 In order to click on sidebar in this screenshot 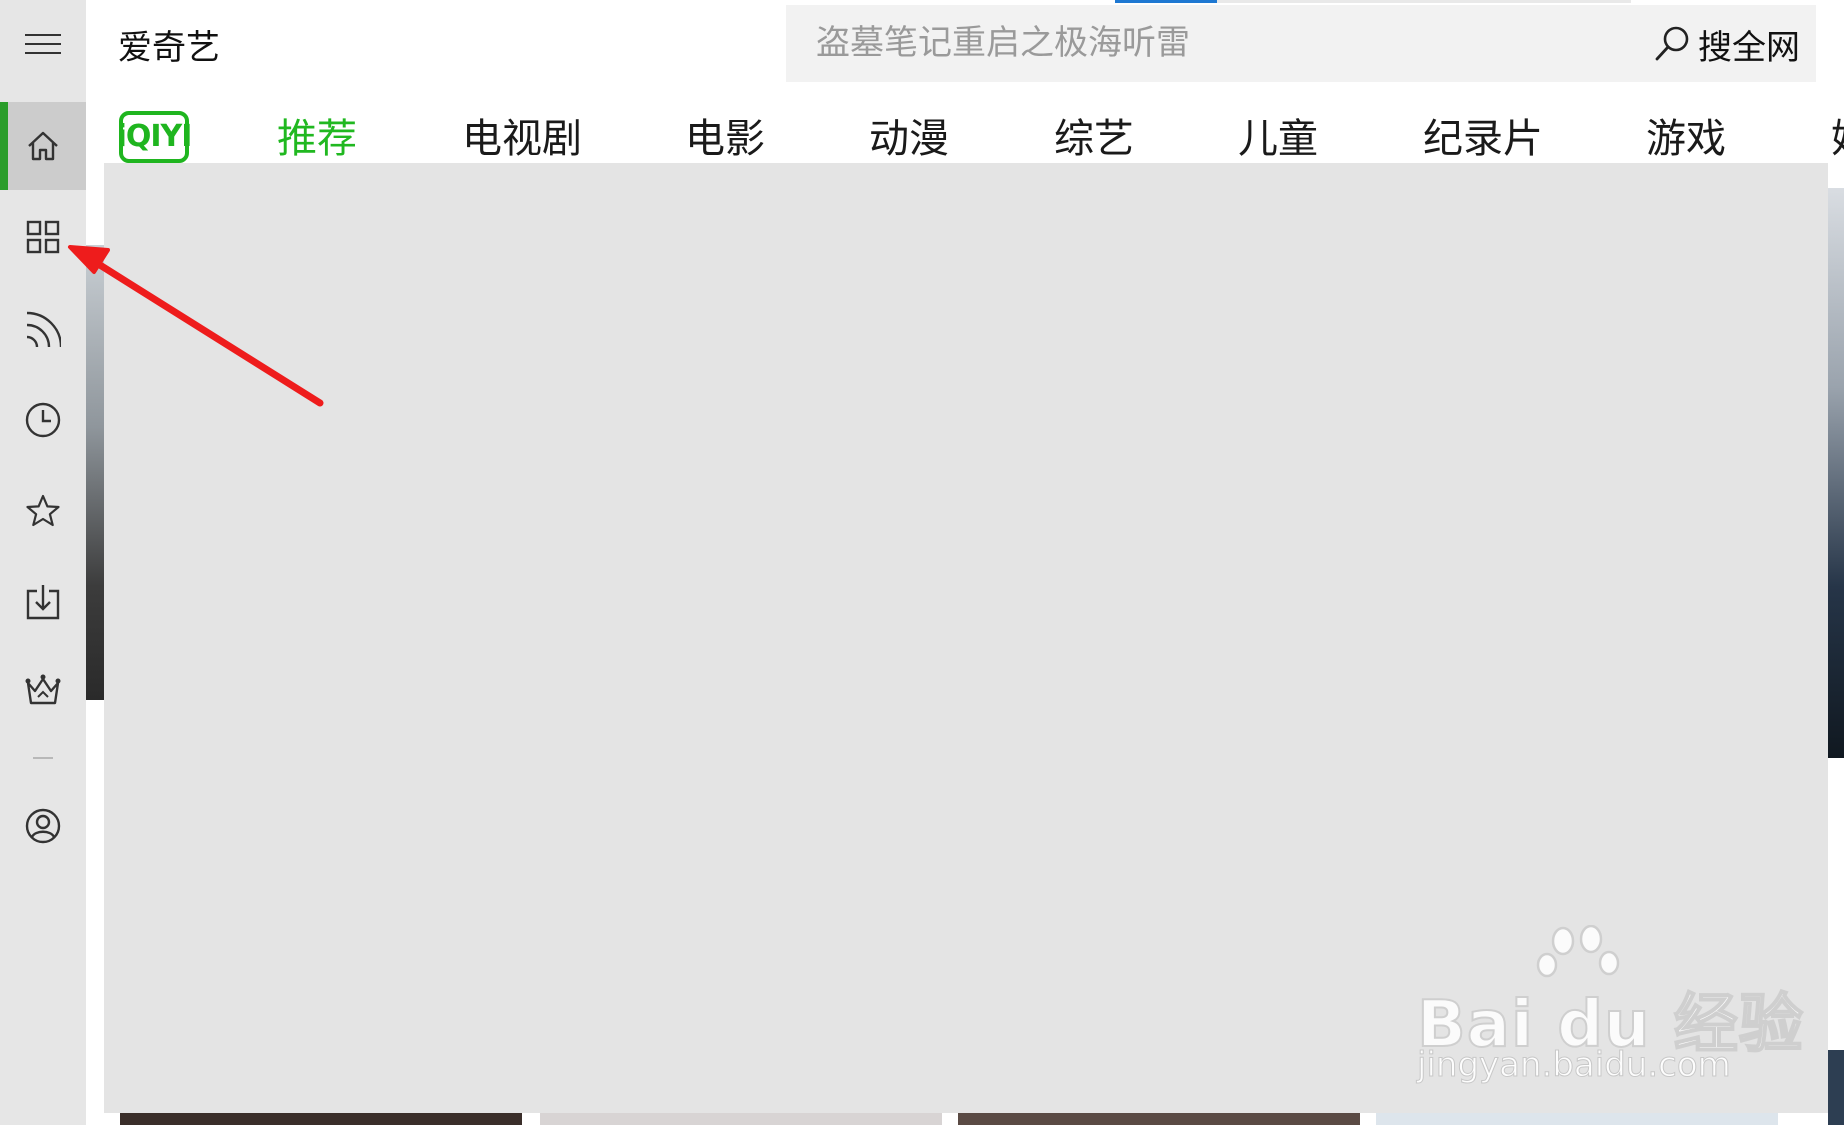, I will do `click(43, 562)`.